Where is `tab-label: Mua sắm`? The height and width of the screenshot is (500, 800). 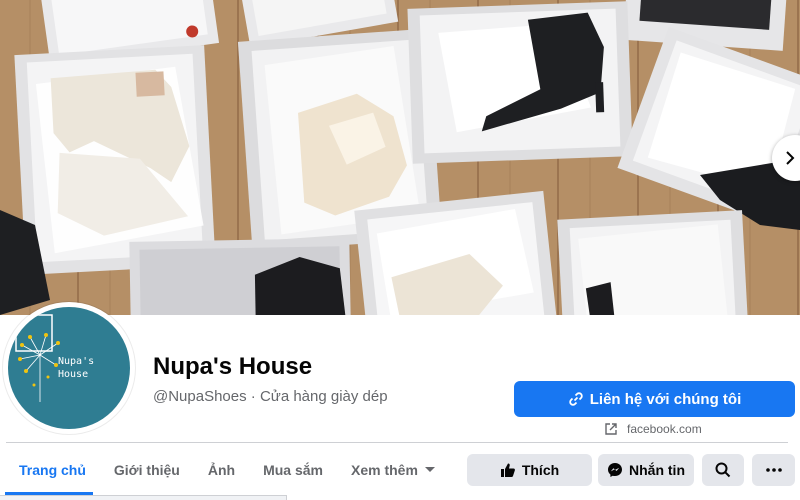 tab-label: Mua sắm is located at coordinates (293, 470).